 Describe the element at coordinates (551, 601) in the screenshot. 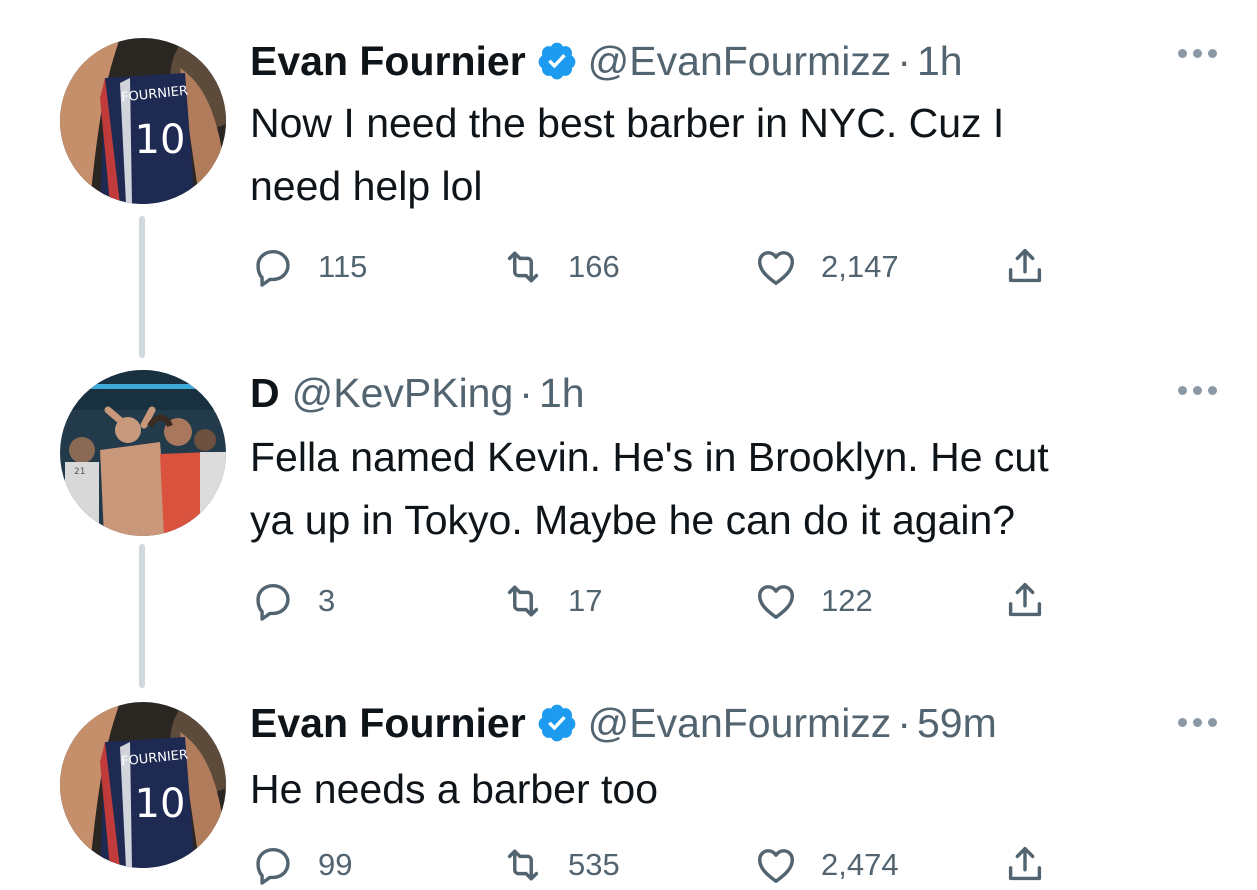

I see `retweet-button: 17` at that location.